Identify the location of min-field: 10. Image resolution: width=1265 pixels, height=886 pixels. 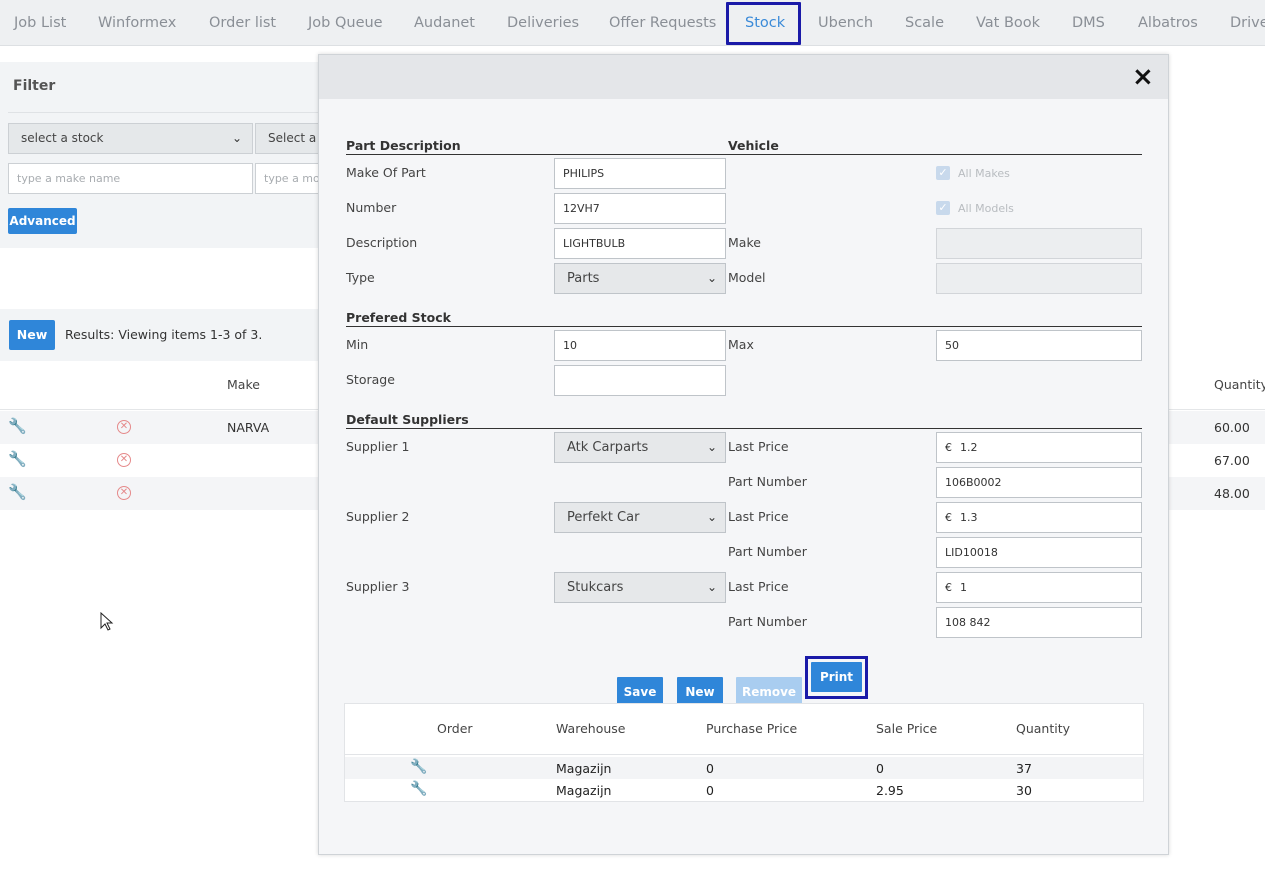
(640, 345).